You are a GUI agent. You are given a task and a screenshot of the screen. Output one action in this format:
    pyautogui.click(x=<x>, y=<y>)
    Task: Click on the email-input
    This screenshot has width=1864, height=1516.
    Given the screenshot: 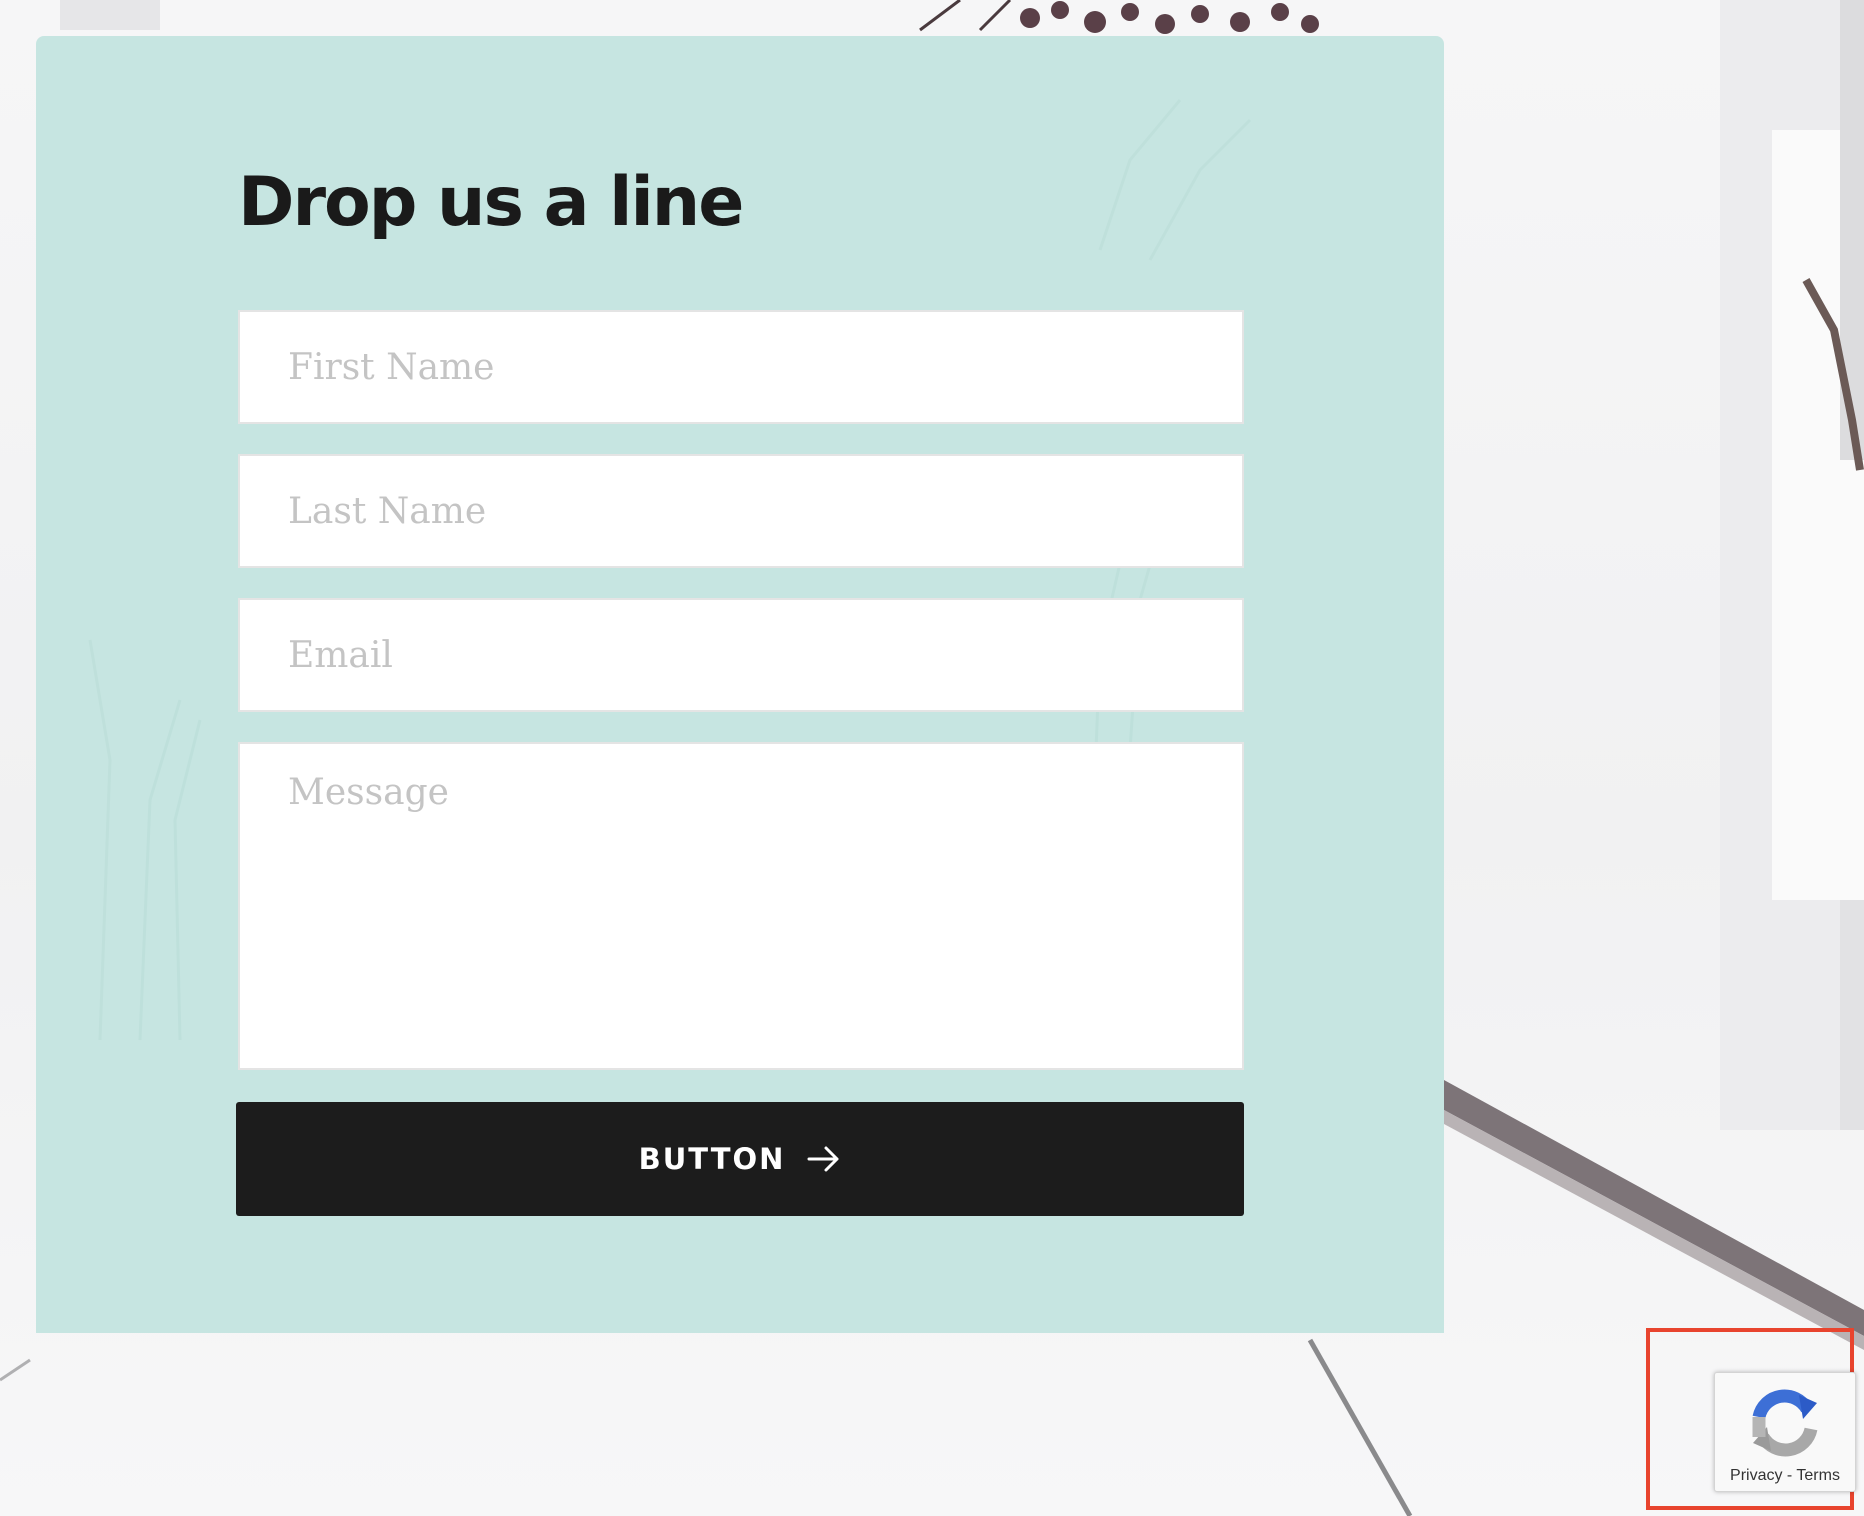 What is the action you would take?
    pyautogui.click(x=741, y=655)
    